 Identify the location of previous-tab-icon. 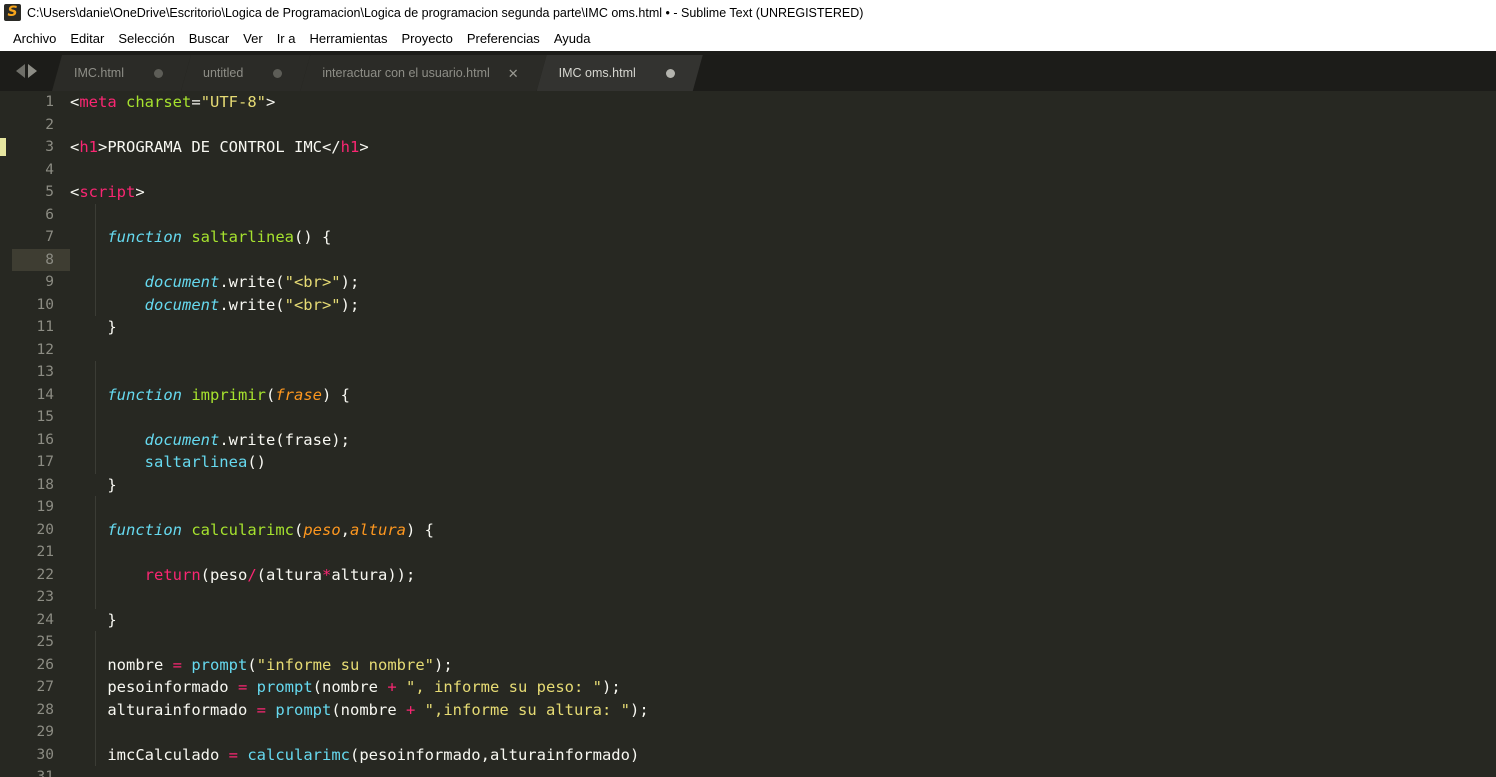
(20, 71).